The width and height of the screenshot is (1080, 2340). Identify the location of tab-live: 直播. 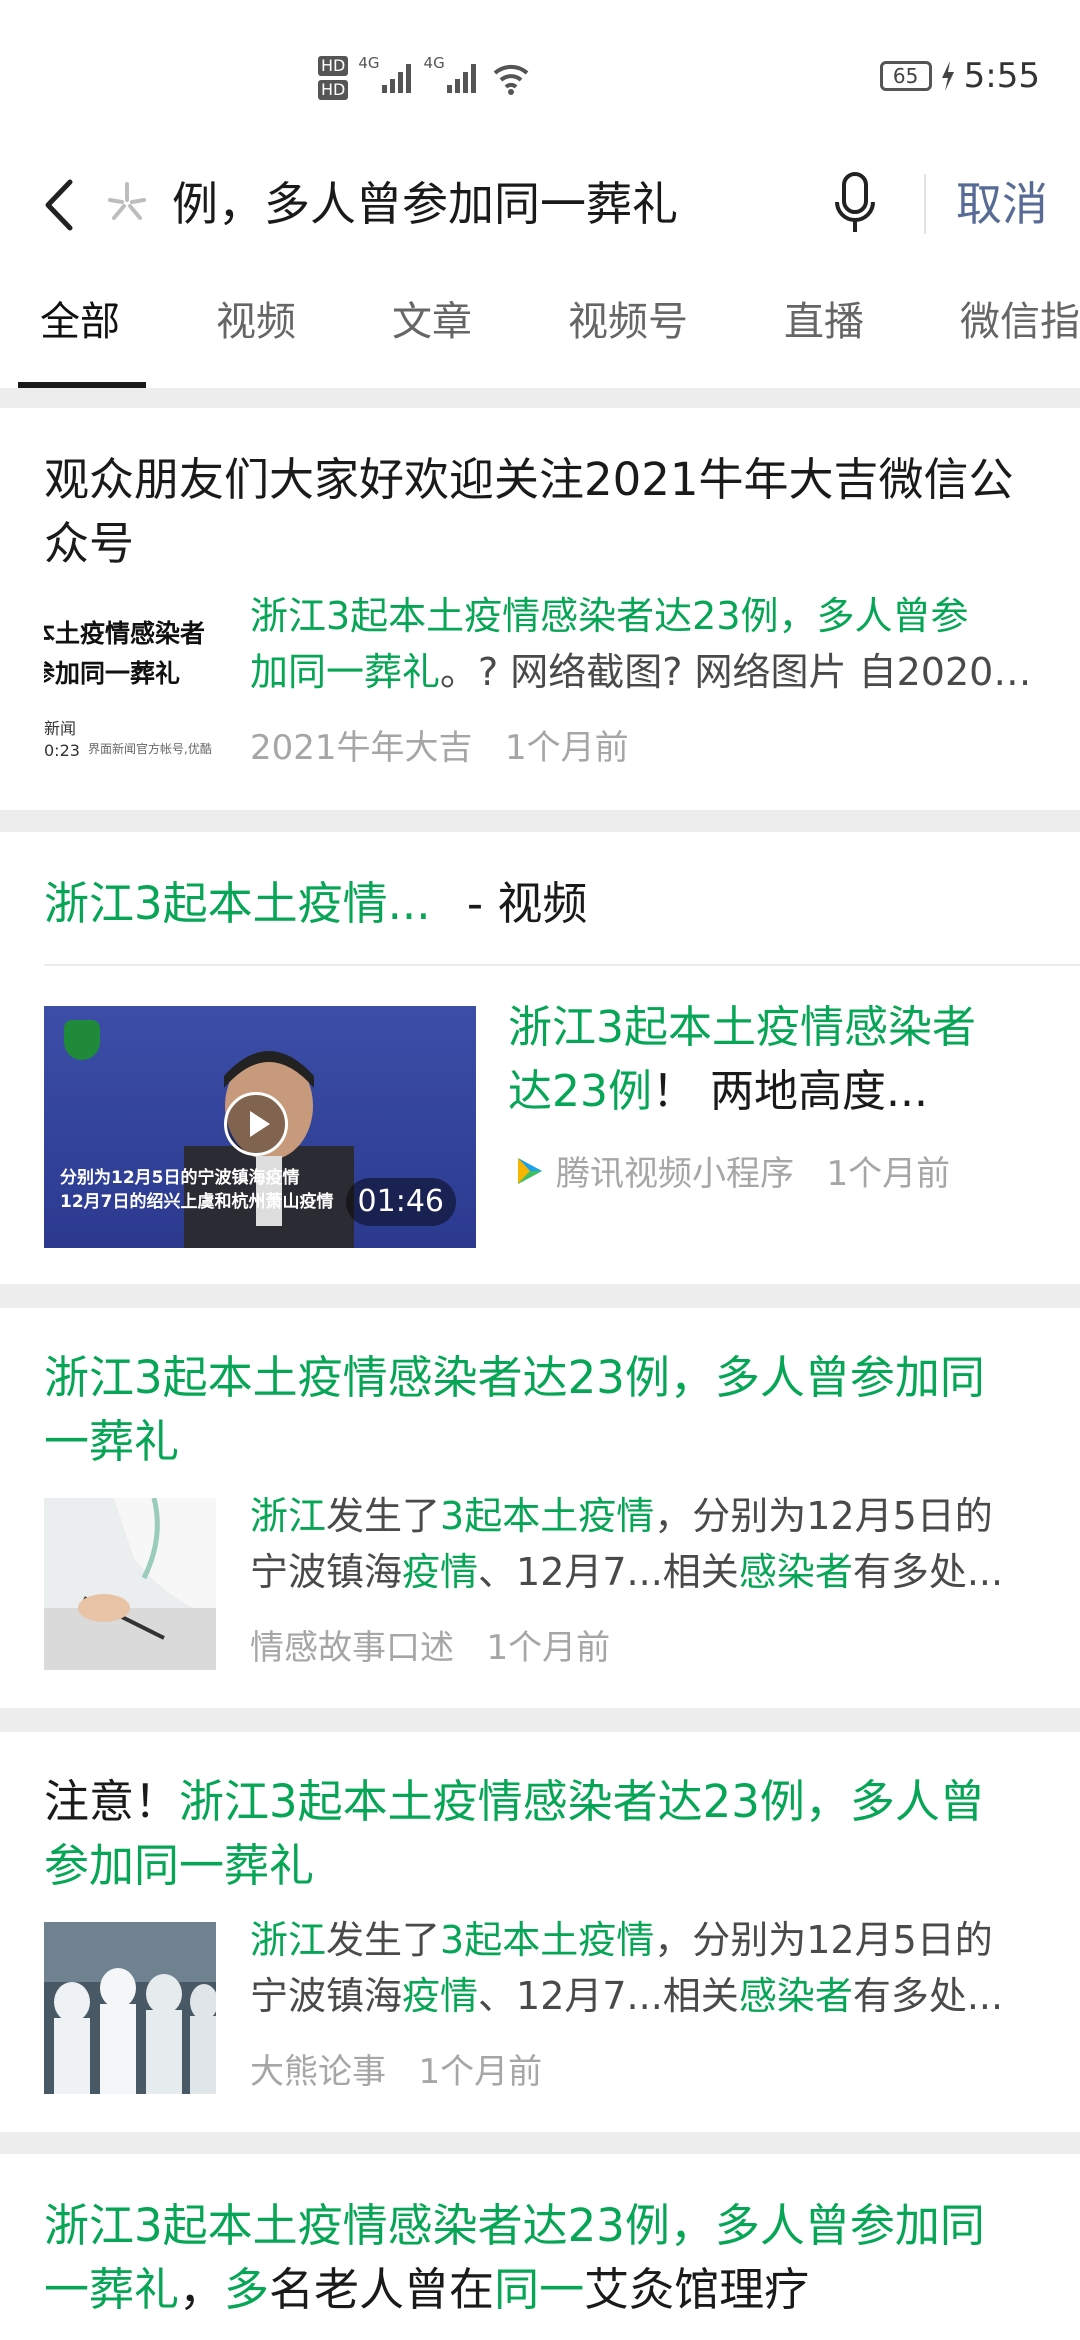
(824, 324).